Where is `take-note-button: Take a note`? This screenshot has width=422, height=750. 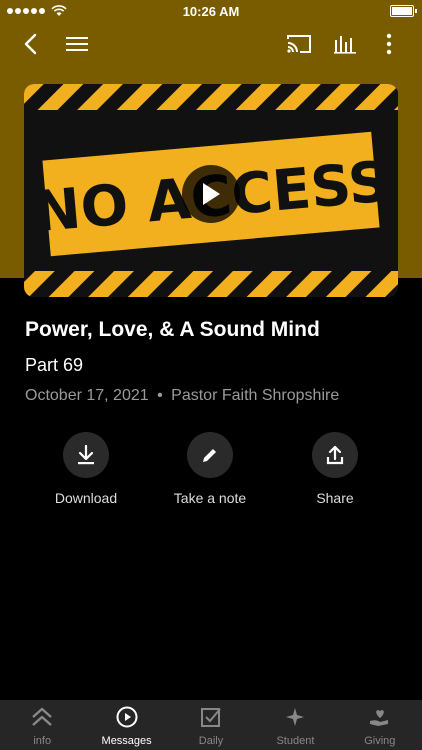 take-note-button: Take a note is located at coordinates (210, 469).